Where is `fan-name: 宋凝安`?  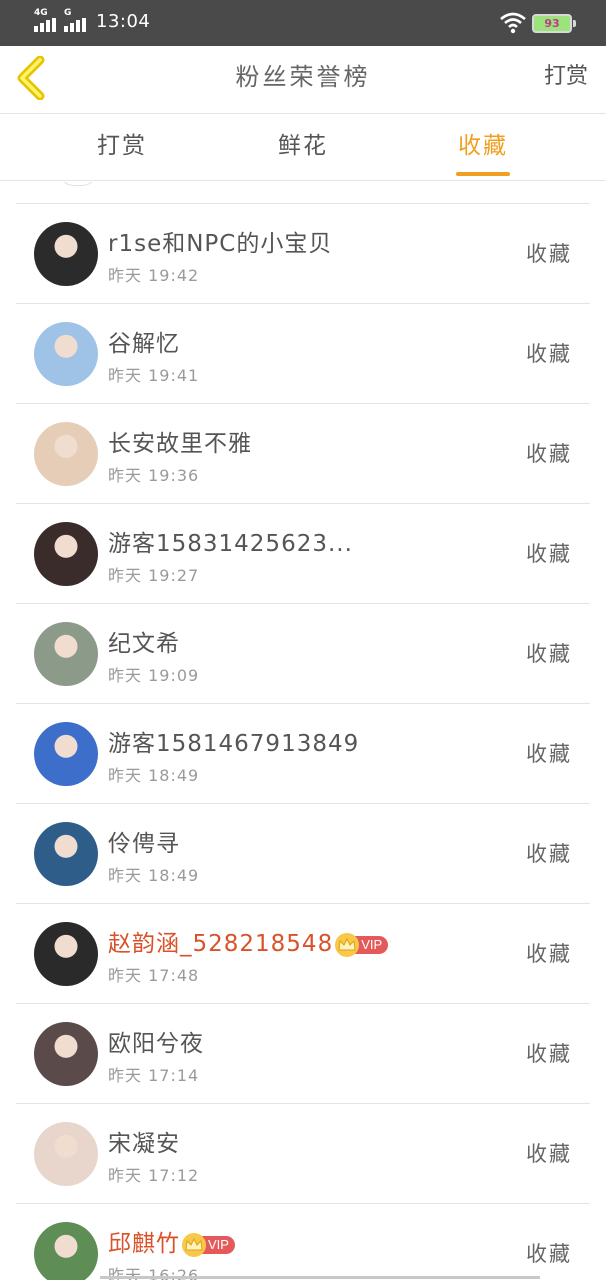
fan-name: 宋凝安 is located at coordinates (144, 1141).